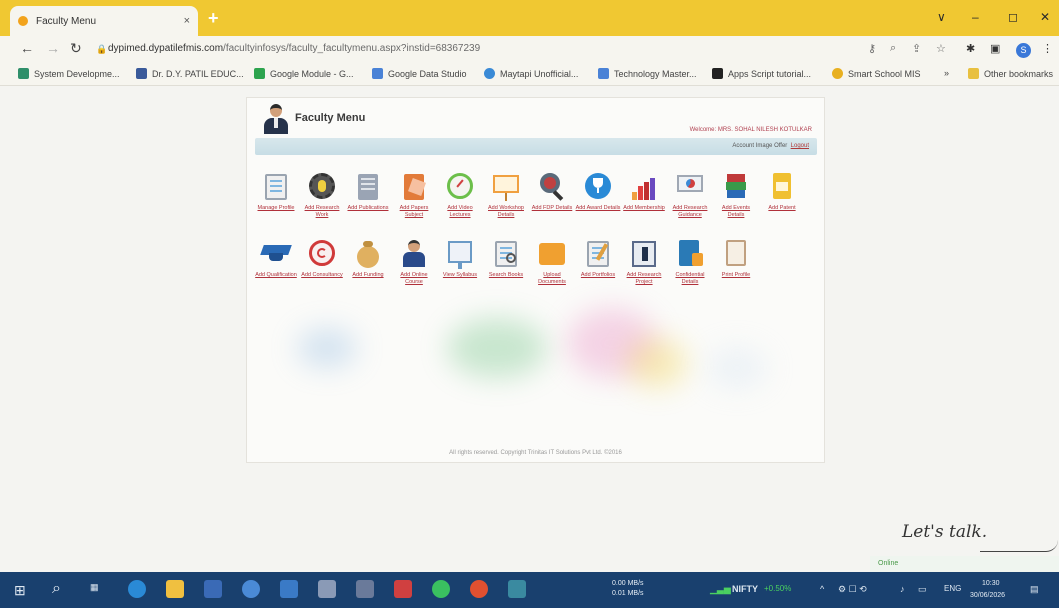  I want to click on account-links: Account Image Offer, so click(759, 146).